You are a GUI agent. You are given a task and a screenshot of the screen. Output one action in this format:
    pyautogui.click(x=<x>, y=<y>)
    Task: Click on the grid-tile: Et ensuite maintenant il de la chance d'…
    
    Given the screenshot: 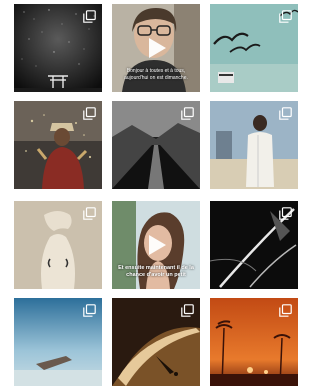 What is the action you would take?
    pyautogui.click(x=156, y=245)
    